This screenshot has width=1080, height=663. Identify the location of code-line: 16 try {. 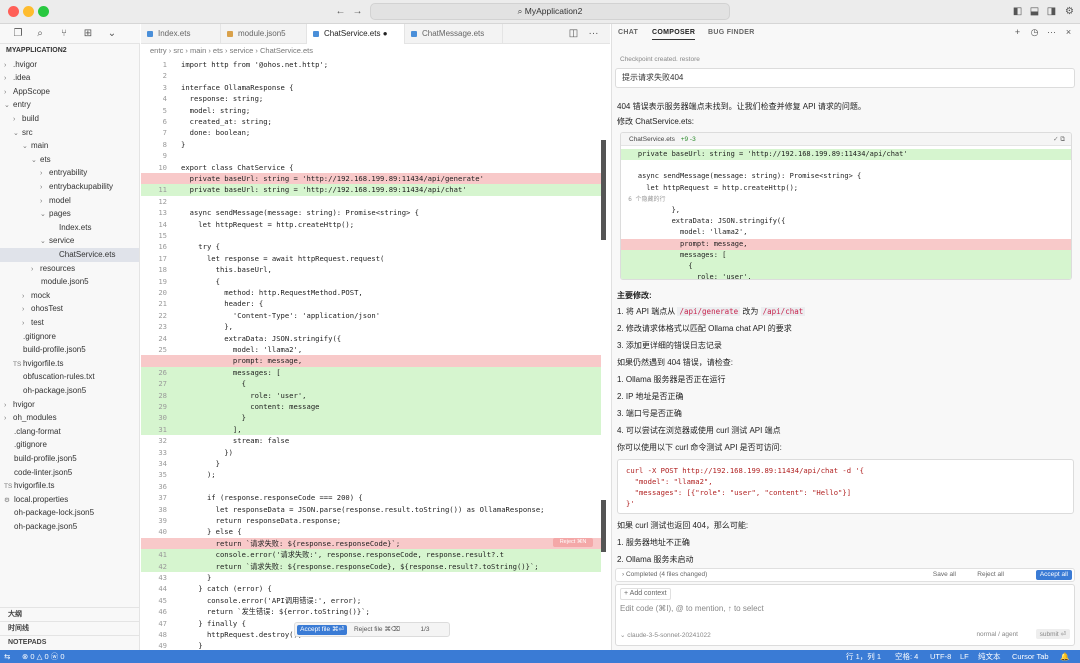
(371, 246).